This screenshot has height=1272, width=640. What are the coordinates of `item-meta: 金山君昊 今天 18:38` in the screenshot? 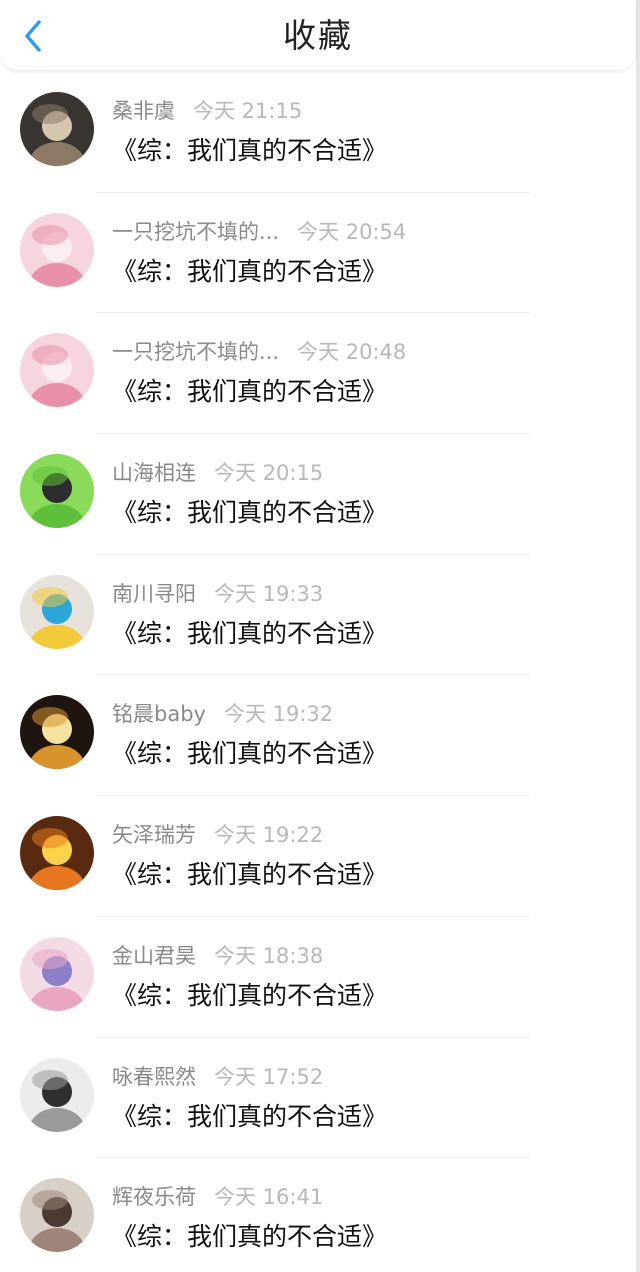 It's located at (217, 955).